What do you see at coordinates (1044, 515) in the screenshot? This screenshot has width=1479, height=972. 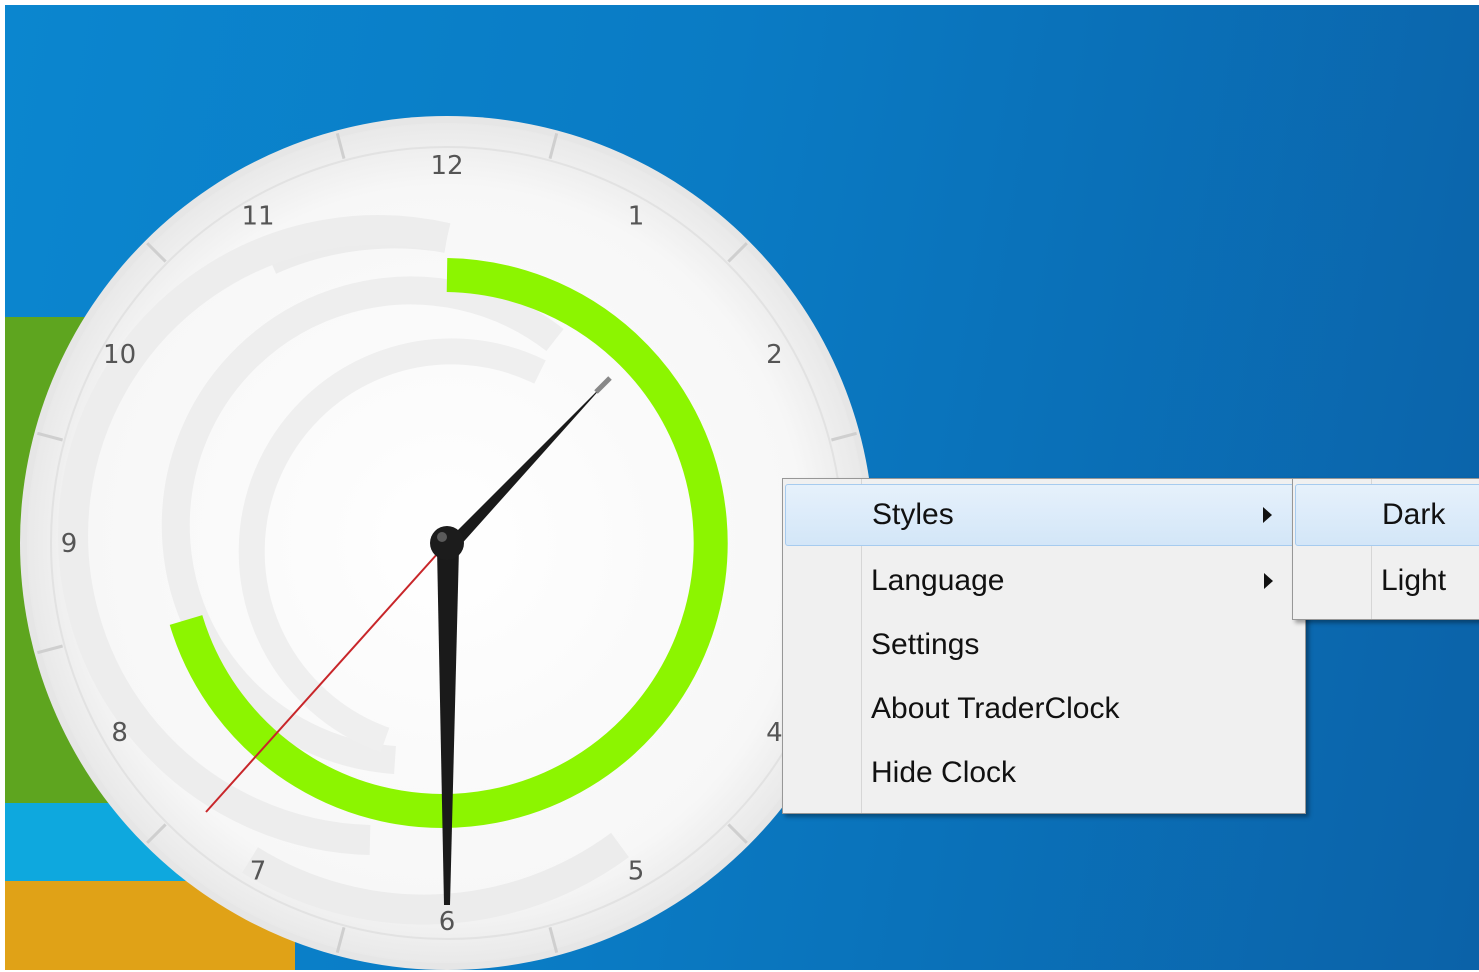 I see `menu-item-styles: Styles` at bounding box center [1044, 515].